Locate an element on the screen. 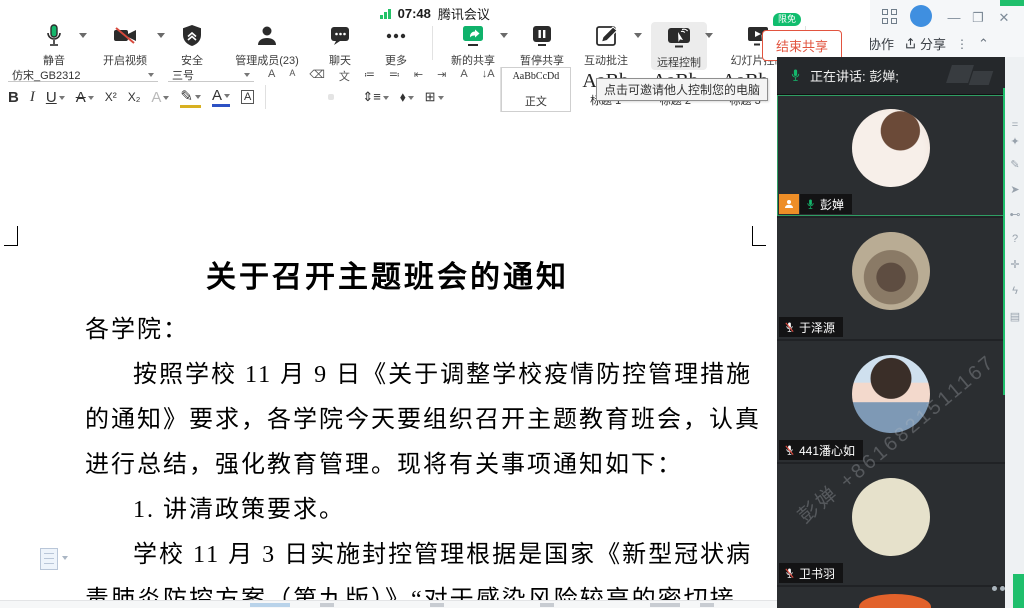 This screenshot has height=608, width=1024. clear-format-icon: ⌫ is located at coordinates (317, 75).